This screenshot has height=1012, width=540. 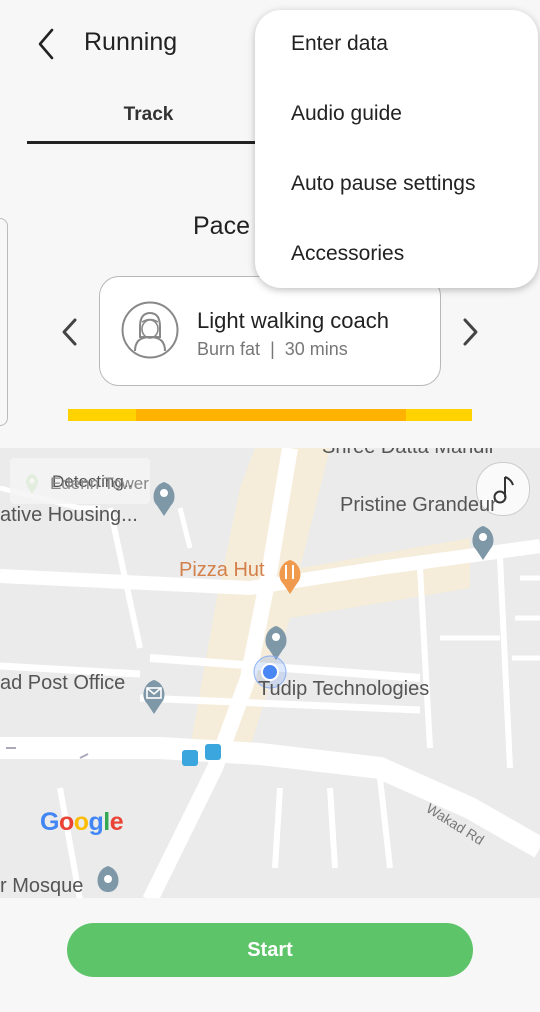 What do you see at coordinates (439, 415) in the screenshot?
I see `pace-zone-high` at bounding box center [439, 415].